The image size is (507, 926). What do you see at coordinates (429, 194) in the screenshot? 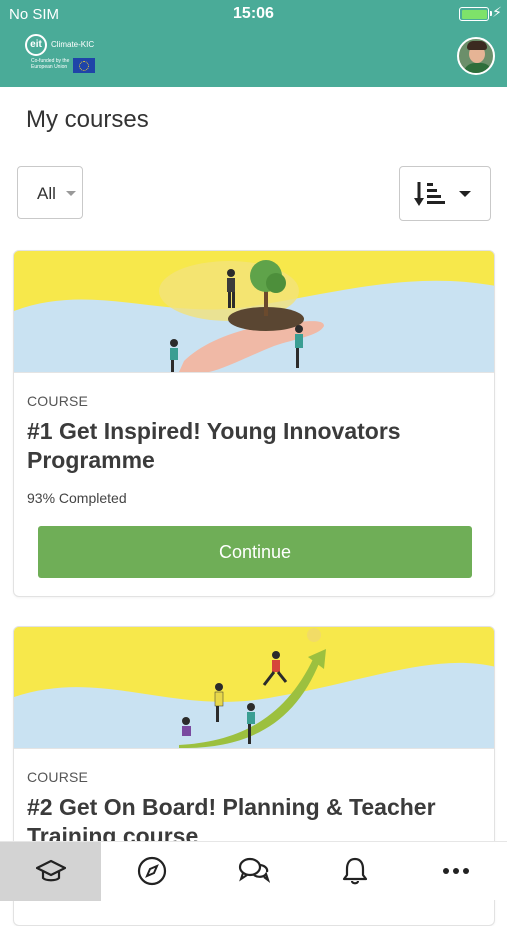
I see `sort-descending-icon` at bounding box center [429, 194].